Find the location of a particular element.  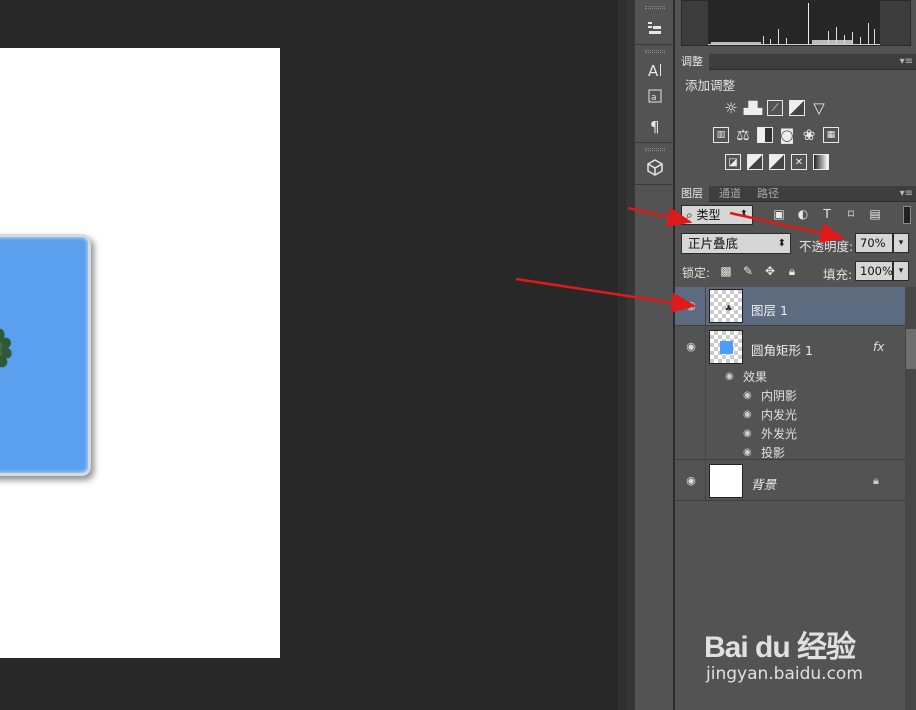

svg-text: a is located at coordinates (654, 98).